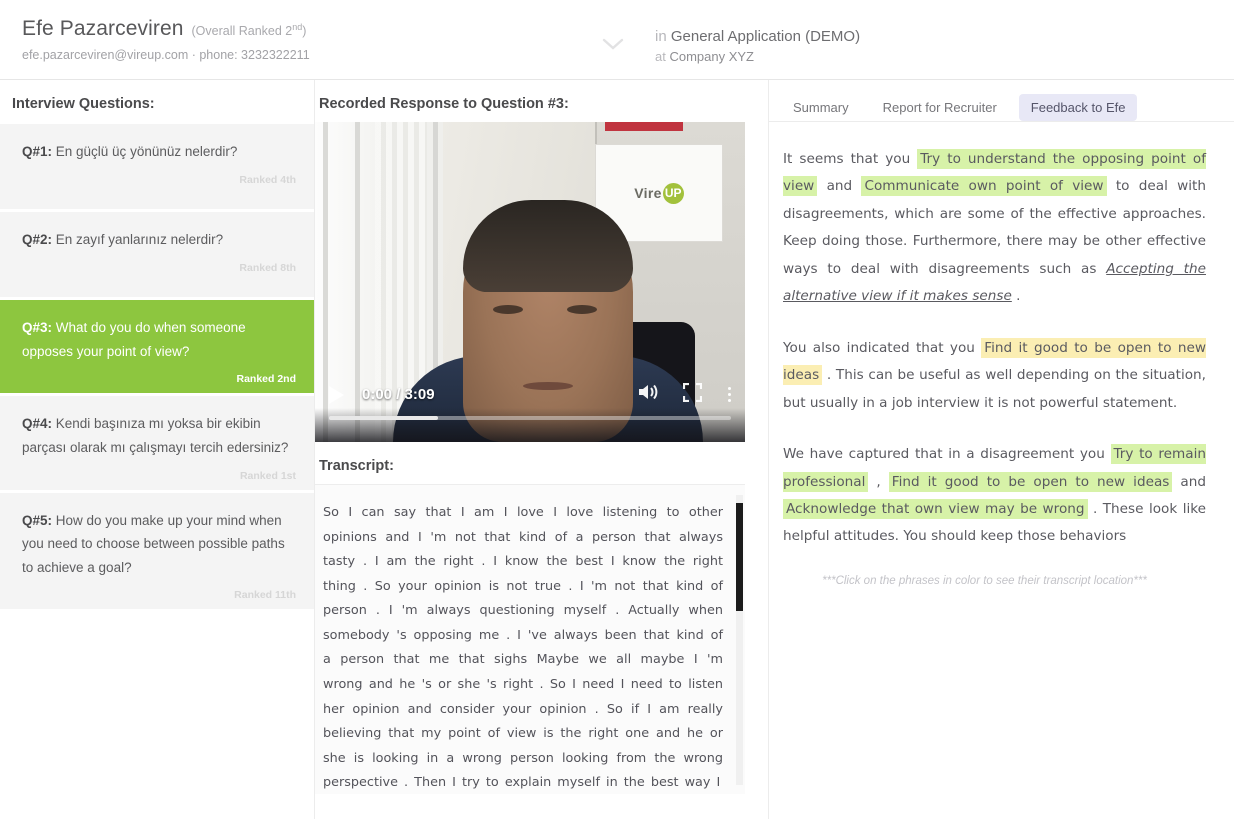 The width and height of the screenshot is (1234, 819). Describe the element at coordinates (83, 104) in the screenshot. I see `questions-panel-title: Interview Questions:` at that location.